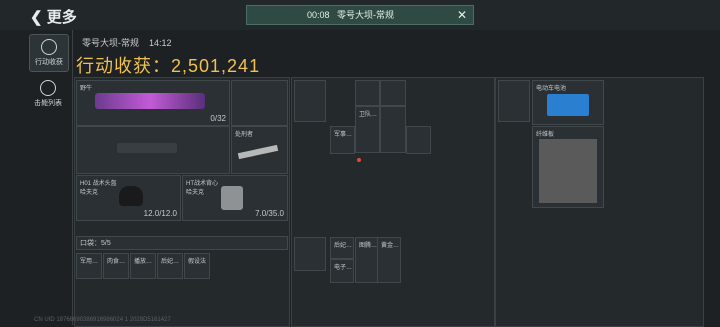  Describe the element at coordinates (95, 243) in the screenshot. I see `pouch-label: 口袋：5/5` at that location.